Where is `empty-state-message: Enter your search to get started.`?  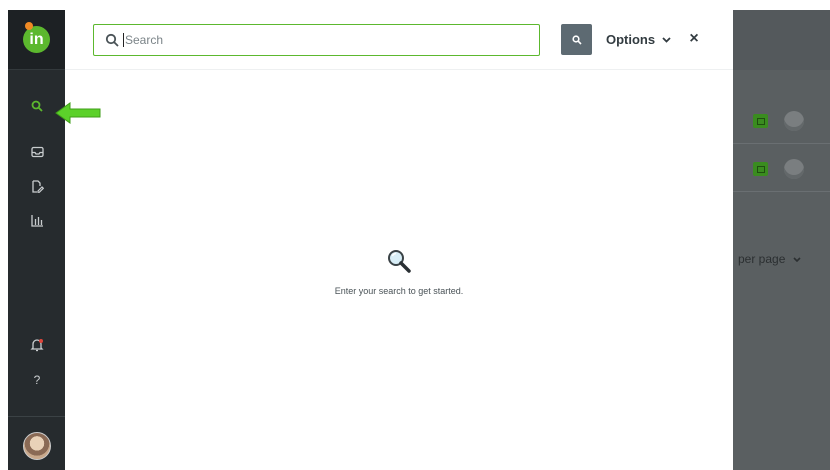
empty-state-message: Enter your search to get started. is located at coordinates (399, 291).